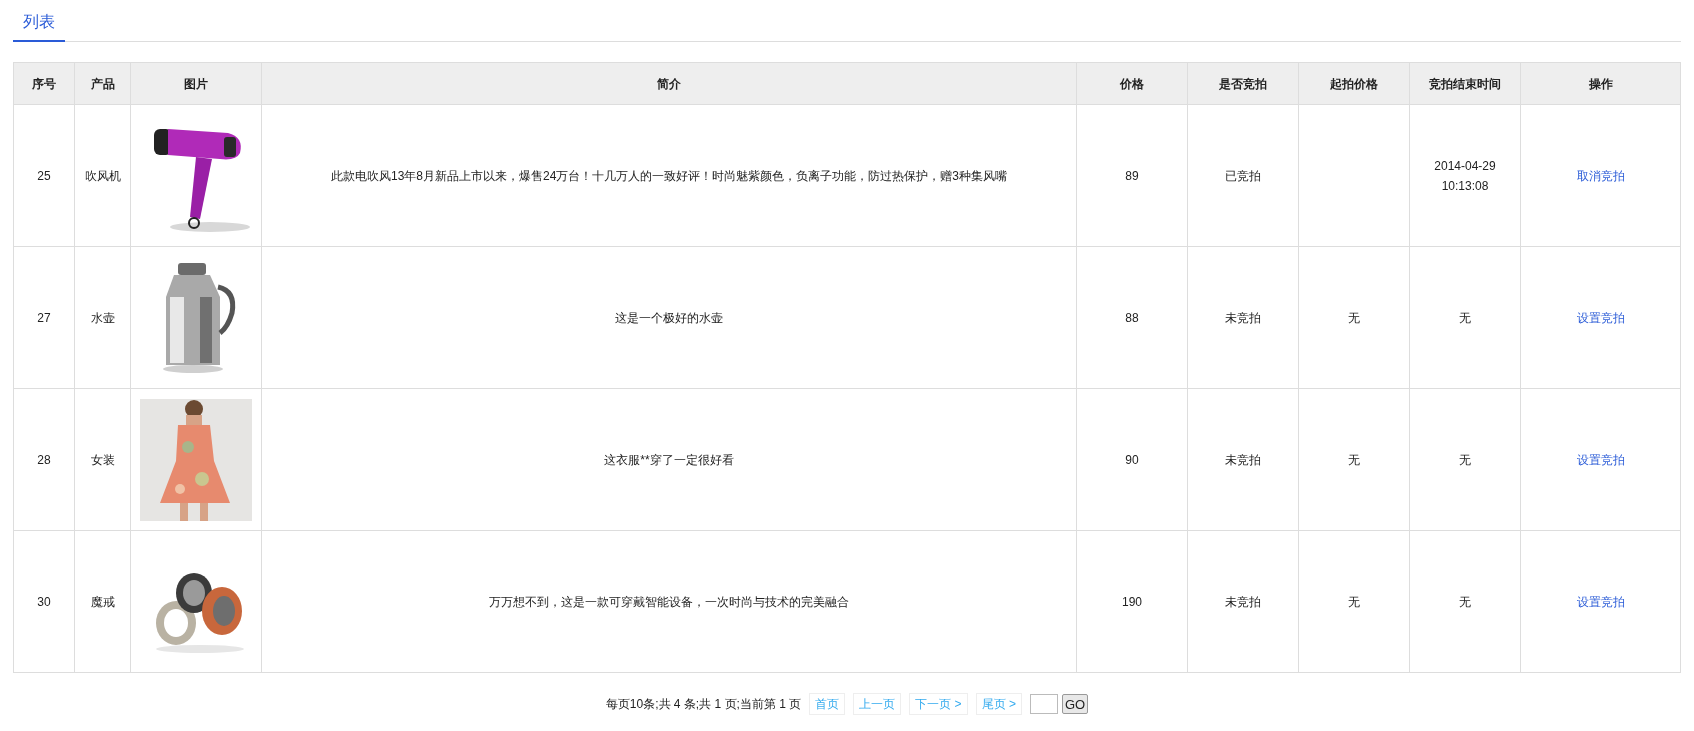  I want to click on column-header: 序号, so click(44, 83).